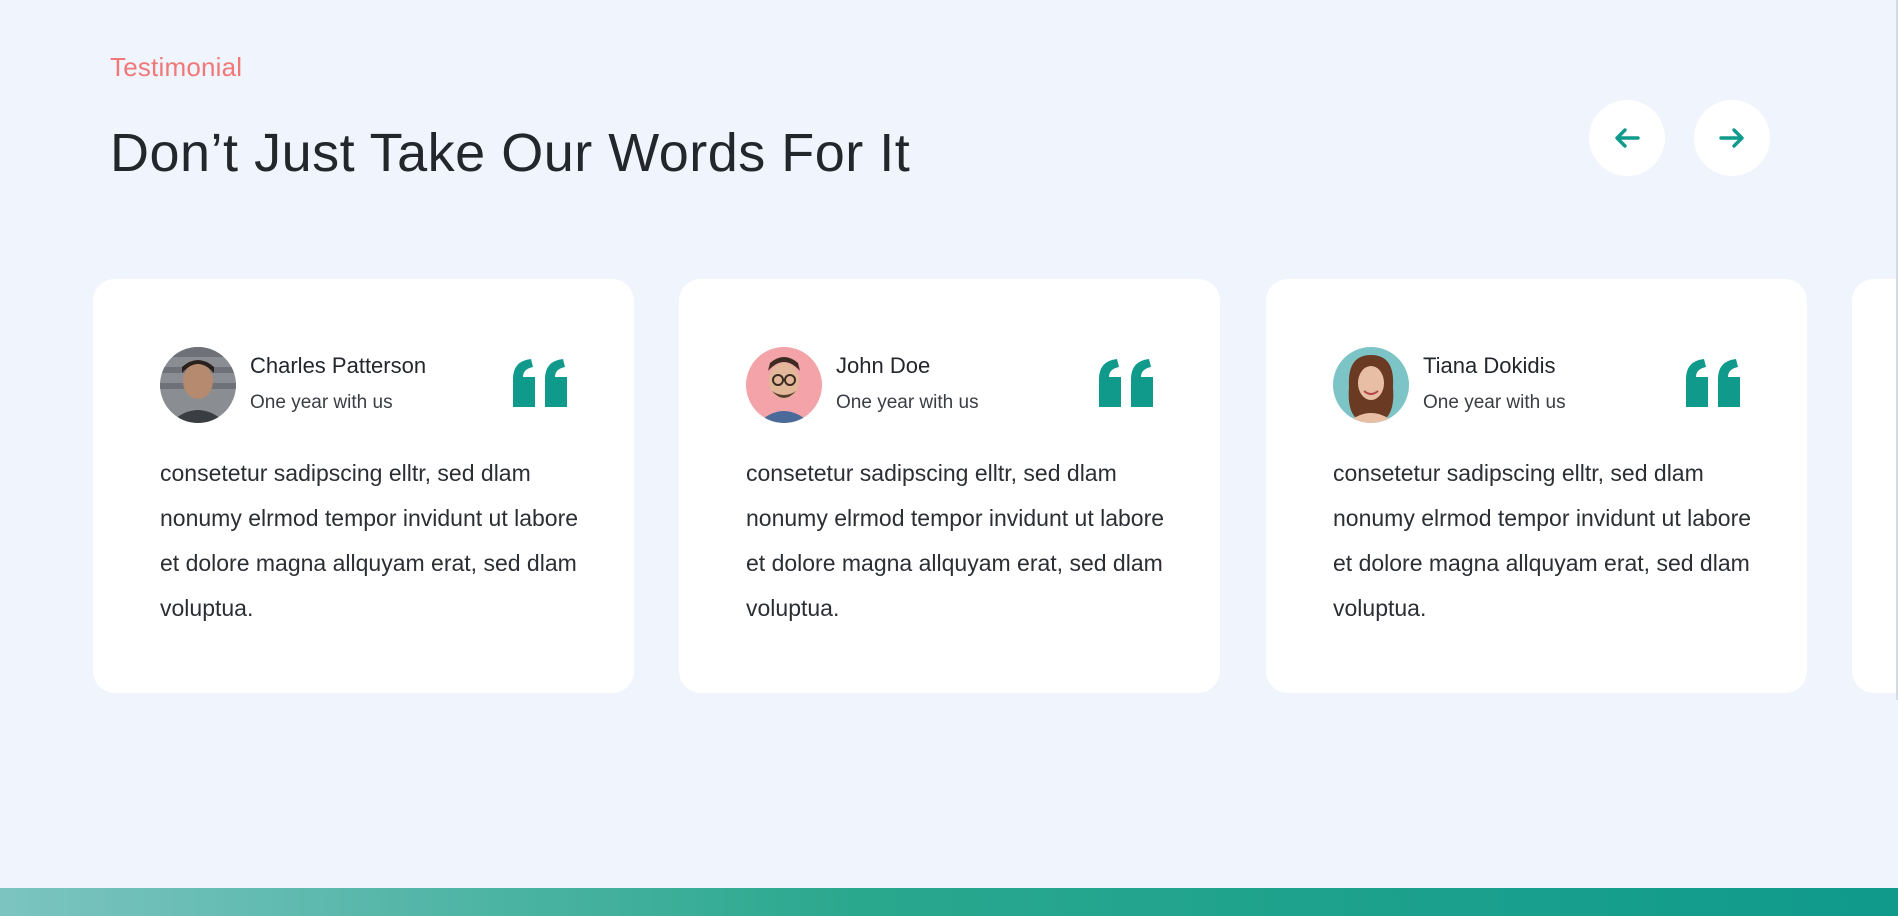 The height and width of the screenshot is (916, 1898). Describe the element at coordinates (338, 365) in the screenshot. I see `testimonial-name: Charles Patterson` at that location.